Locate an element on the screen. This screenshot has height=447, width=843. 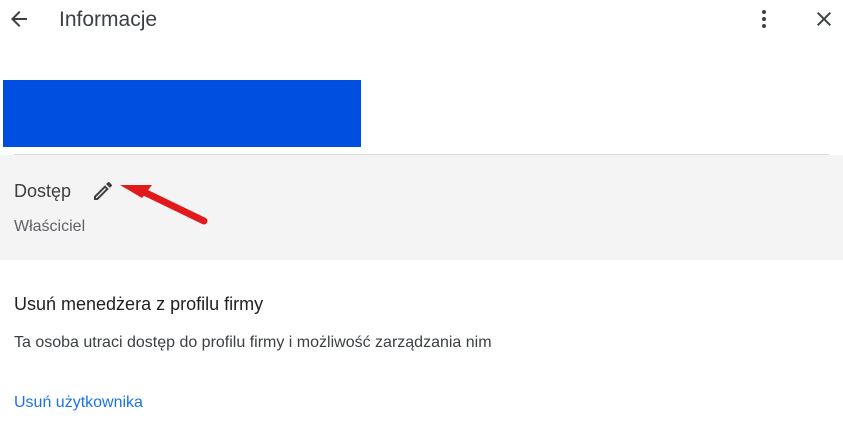
page-title: Informacje is located at coordinates (108, 19).